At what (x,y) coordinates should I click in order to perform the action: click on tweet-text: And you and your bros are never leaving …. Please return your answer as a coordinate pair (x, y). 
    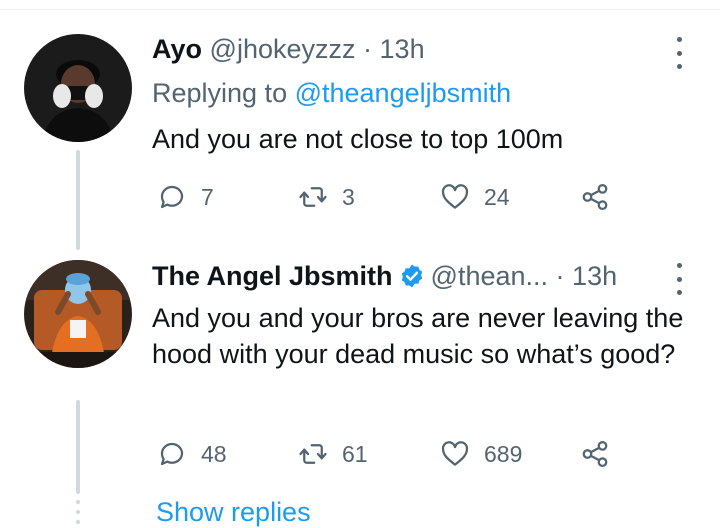
    Looking at the image, I should click on (418, 336).